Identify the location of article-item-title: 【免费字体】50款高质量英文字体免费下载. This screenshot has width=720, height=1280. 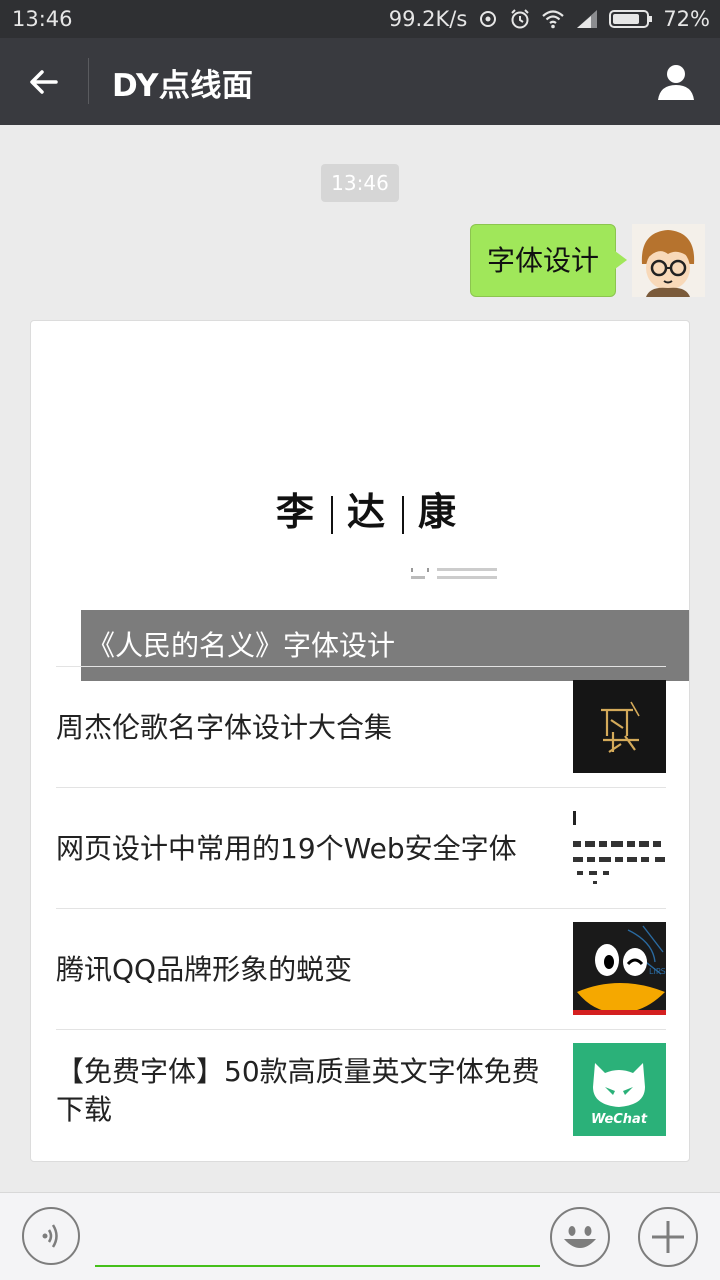
(298, 1090).